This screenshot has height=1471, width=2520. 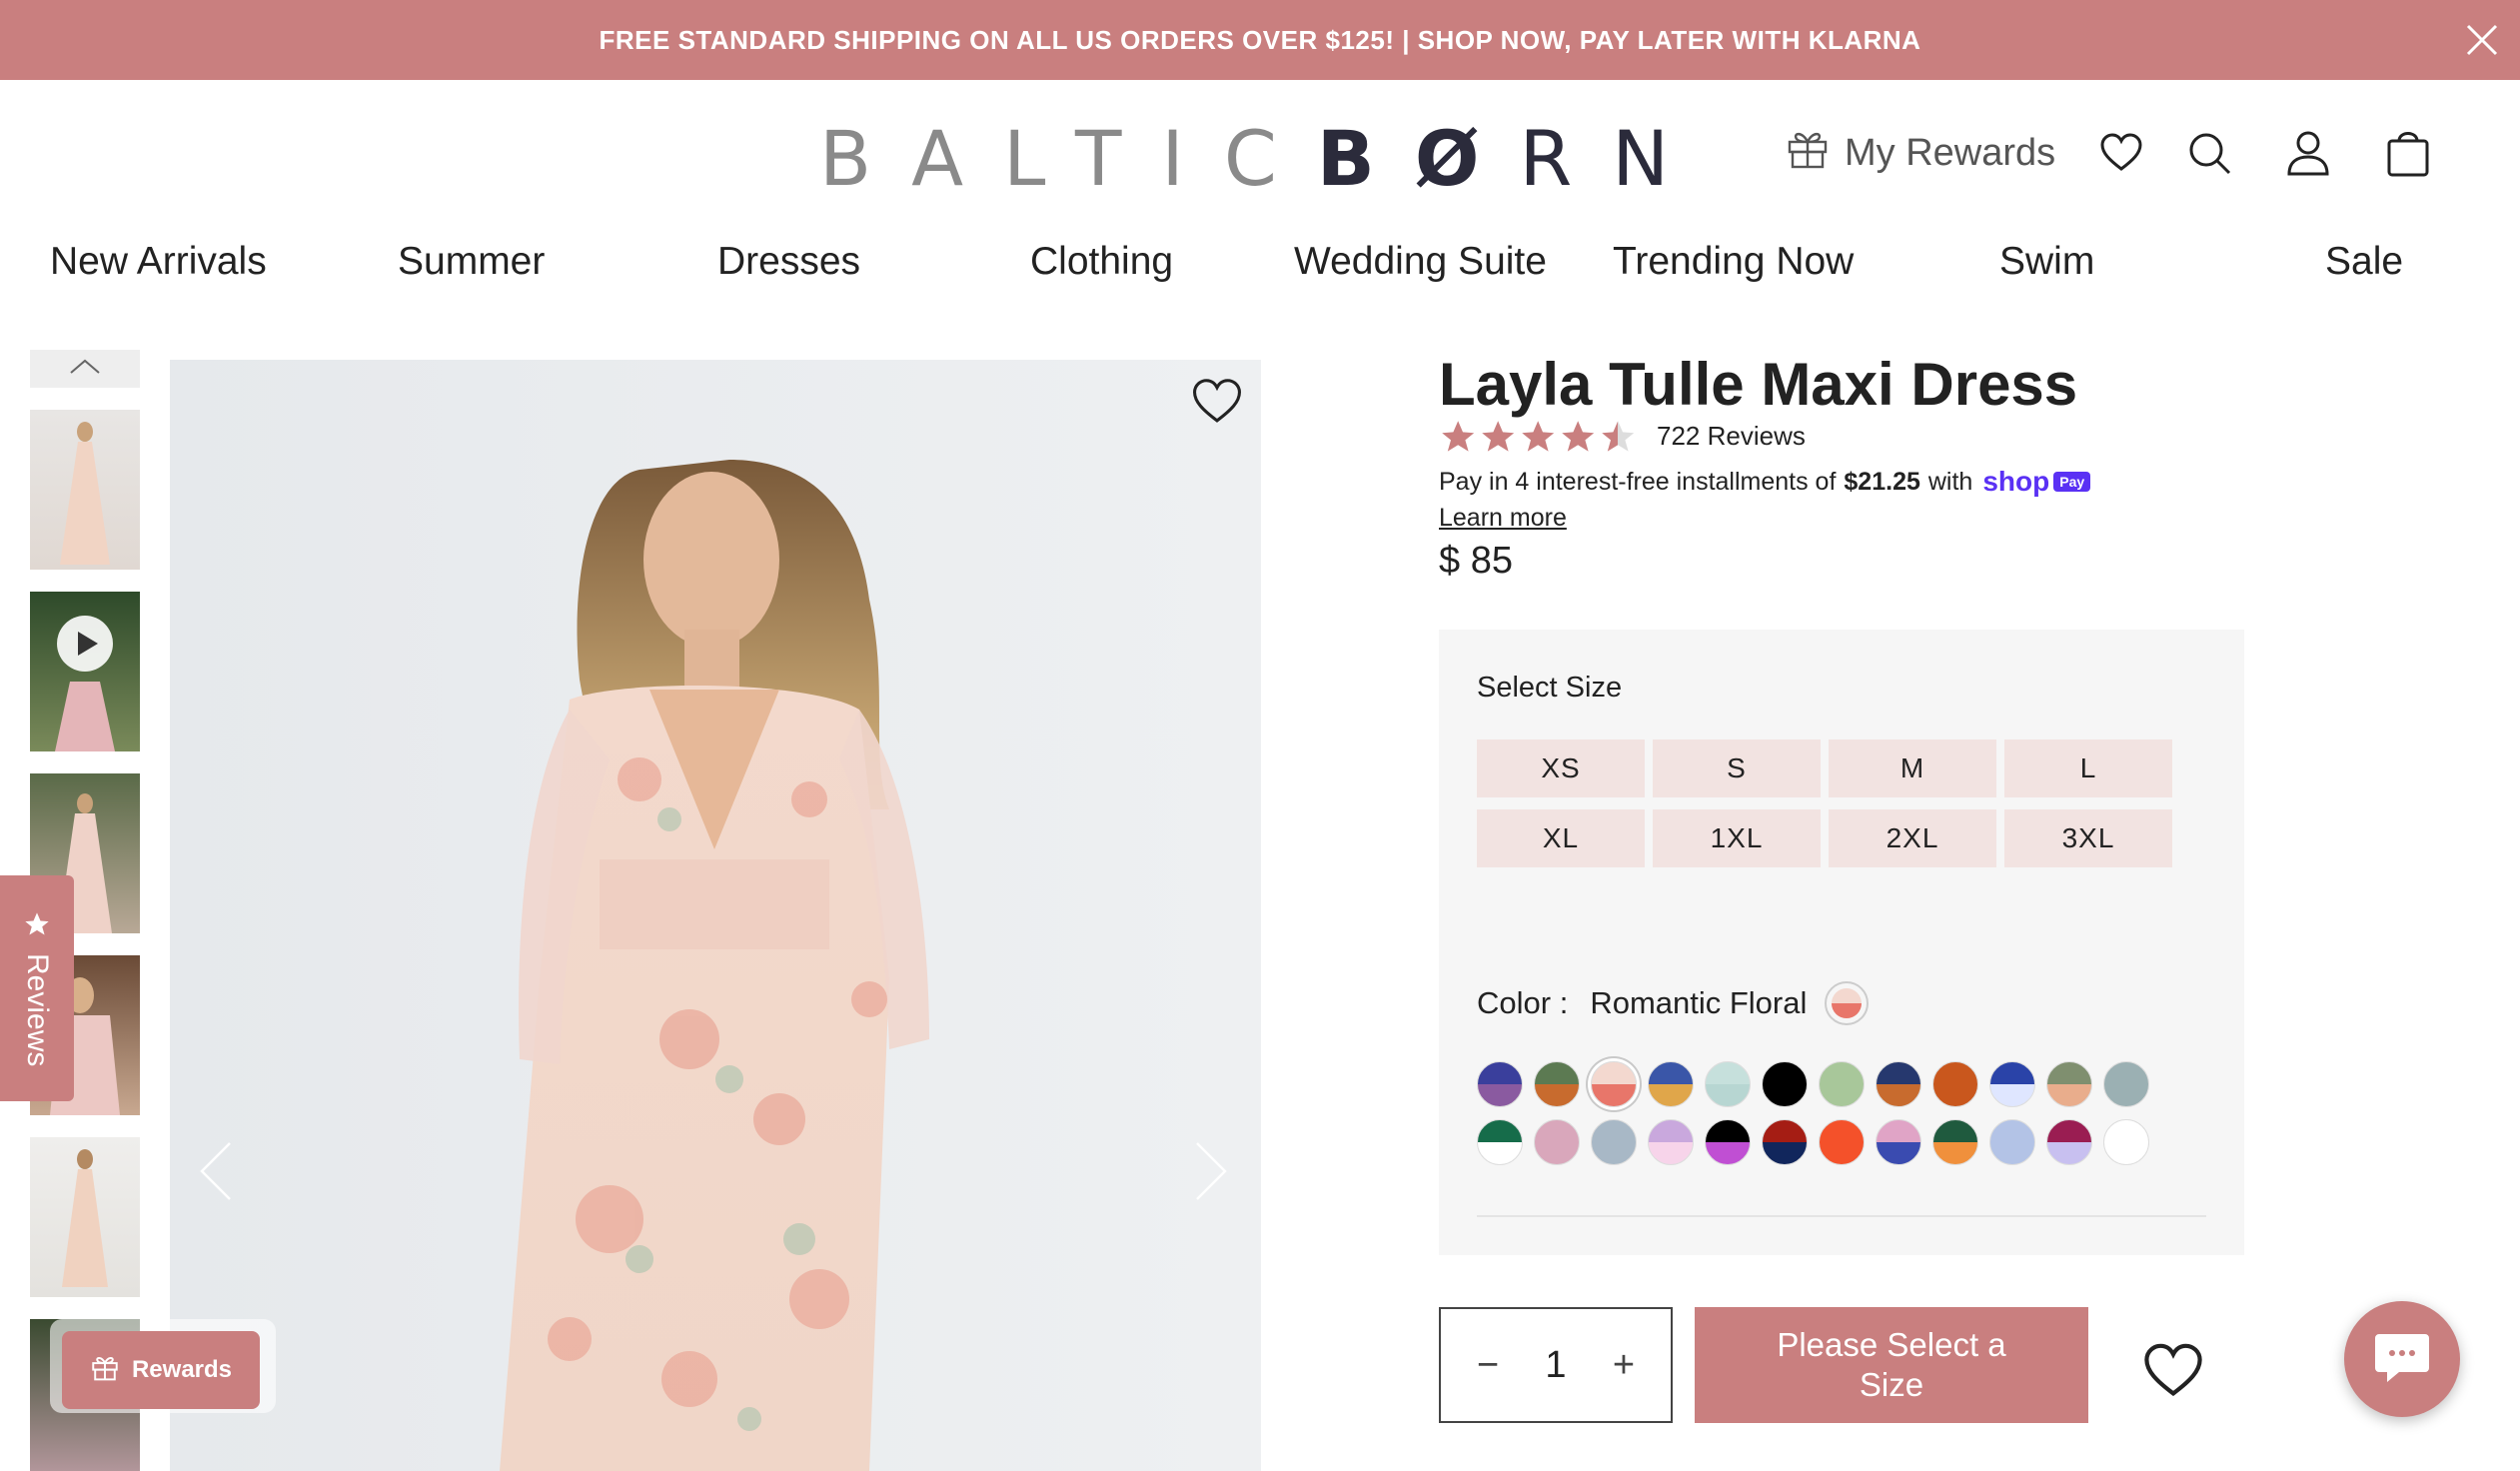 What do you see at coordinates (1566, 158) in the screenshot?
I see `logo-text-dark-3: R` at bounding box center [1566, 158].